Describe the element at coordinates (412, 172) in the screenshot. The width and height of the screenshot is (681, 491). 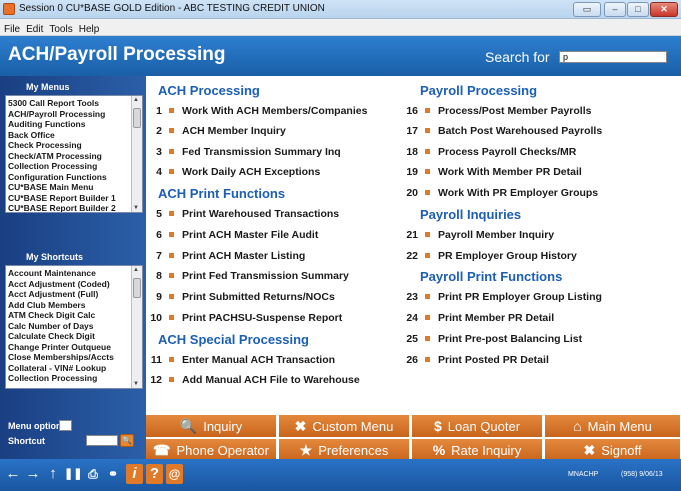
I see `item-number: 19` at that location.